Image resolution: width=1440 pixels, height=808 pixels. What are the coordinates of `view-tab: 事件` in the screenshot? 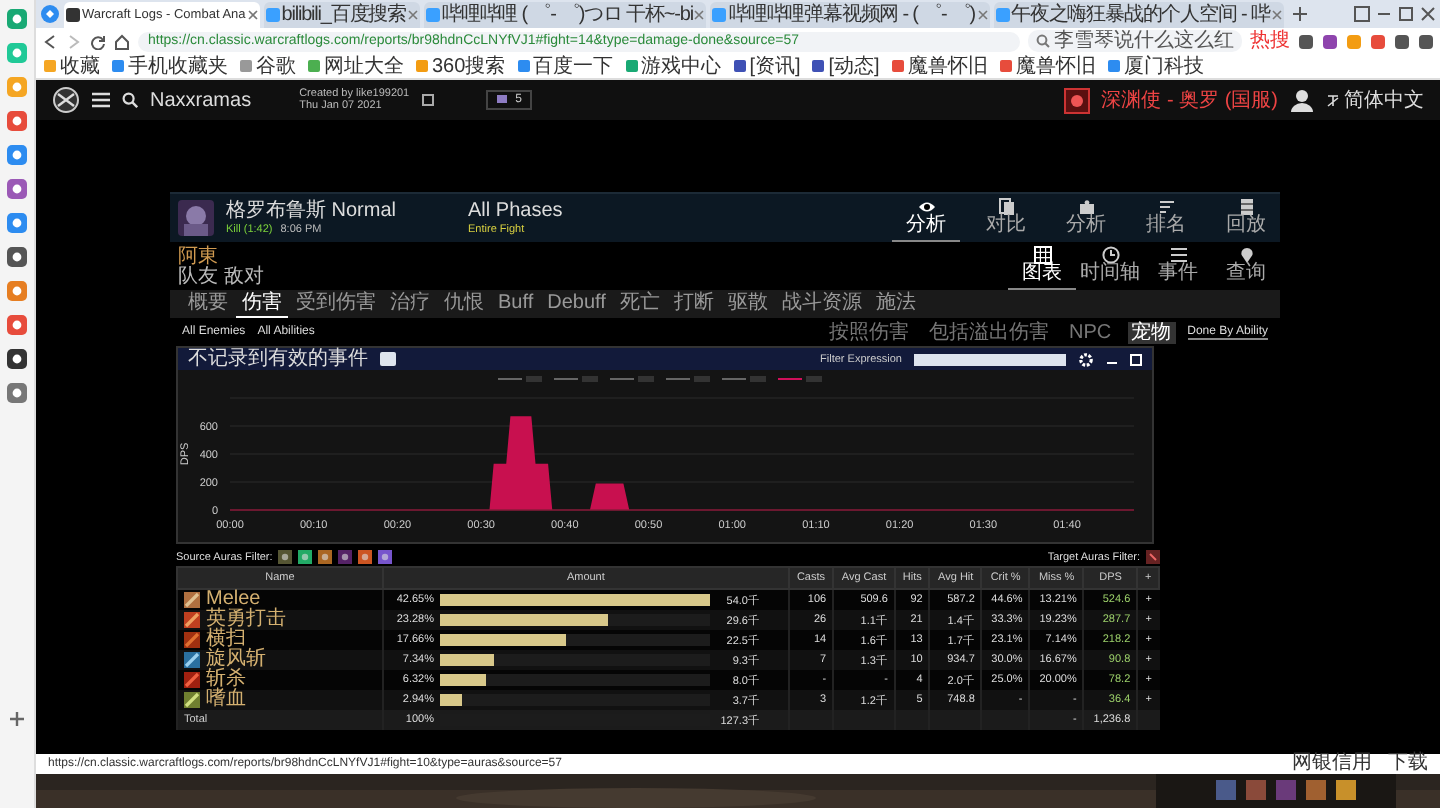 It's located at (1178, 266).